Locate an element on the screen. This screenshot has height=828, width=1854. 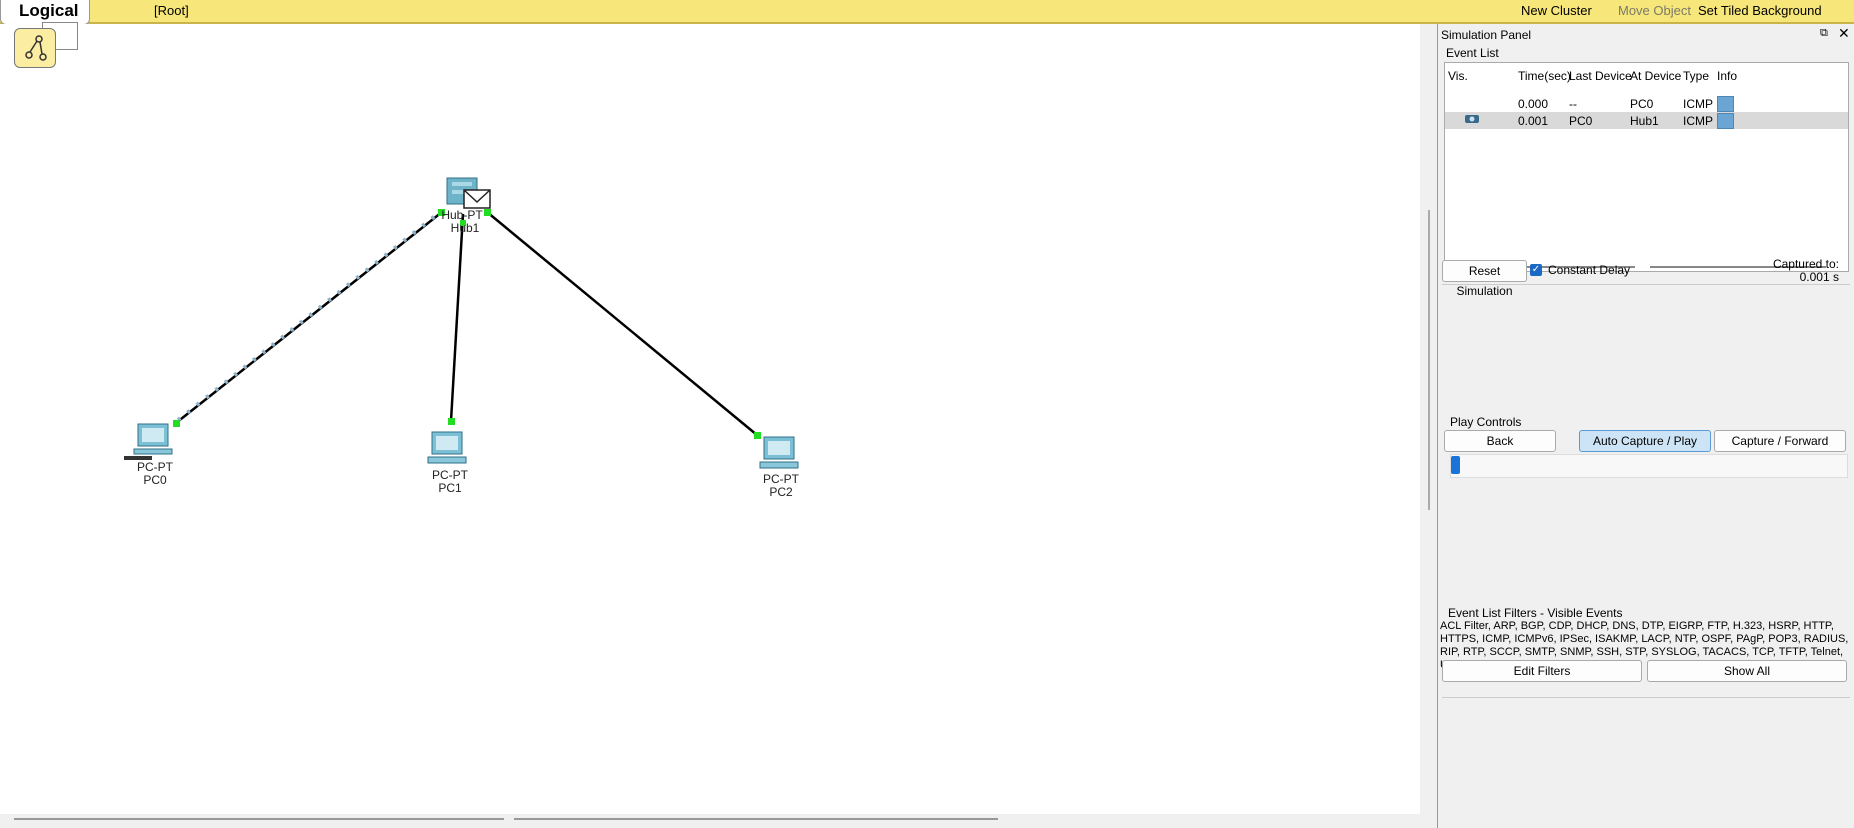
canvas-horizontal-scrollbar-right is located at coordinates (756, 819).